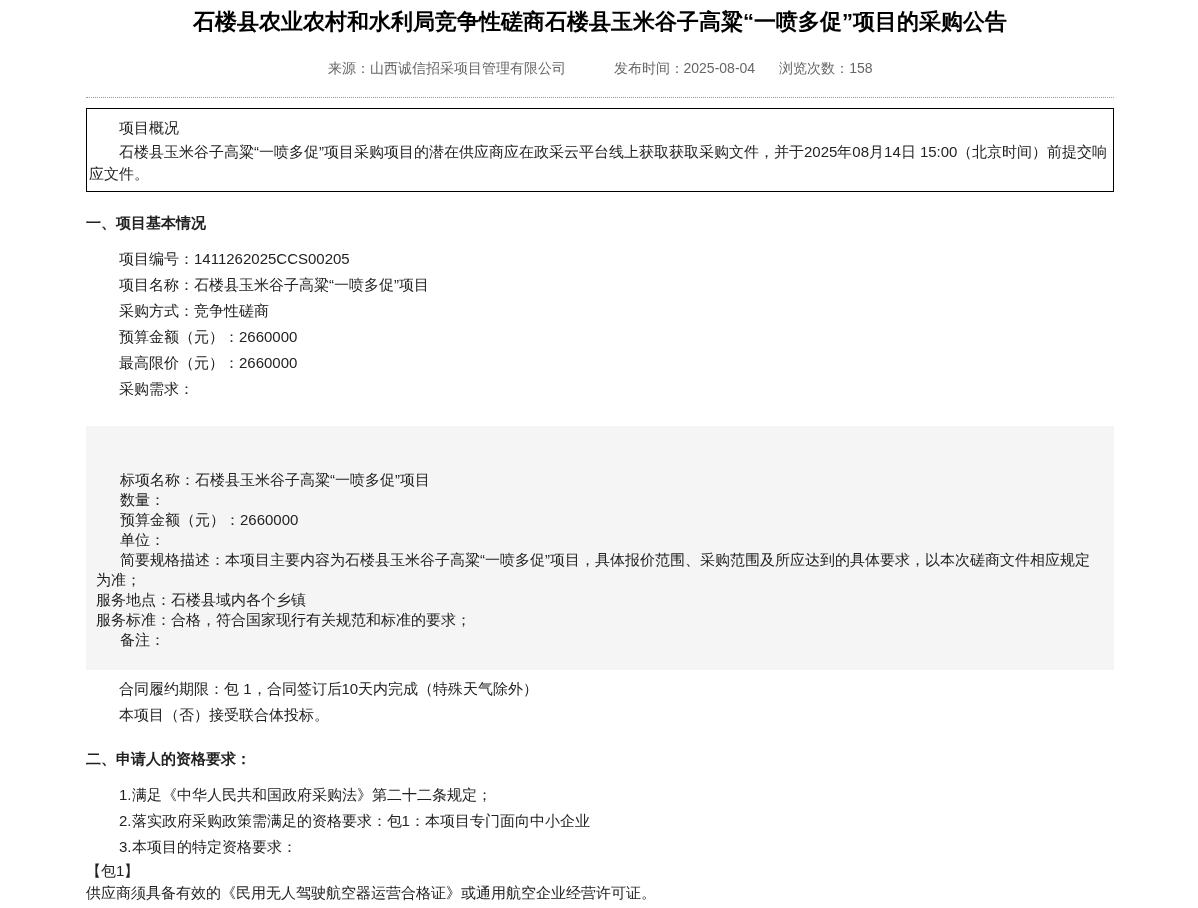  I want to click on body-text: 【包1】, so click(113, 871).